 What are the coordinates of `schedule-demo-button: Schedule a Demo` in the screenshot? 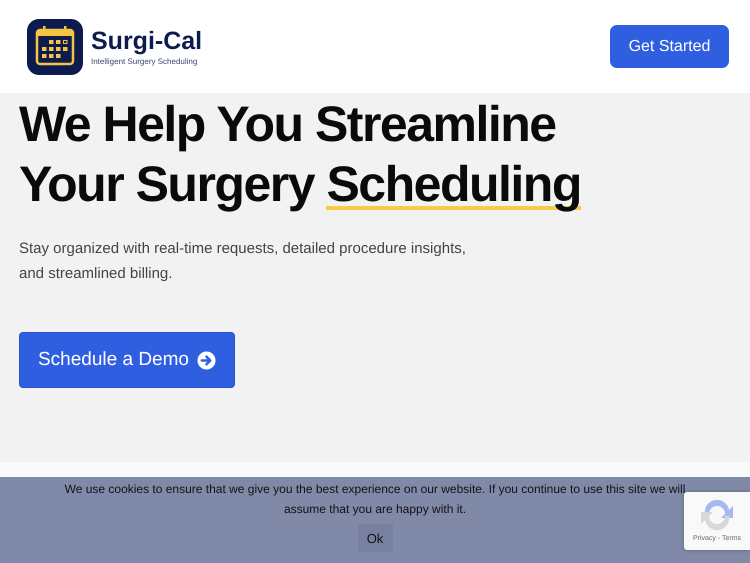 It's located at (127, 360).